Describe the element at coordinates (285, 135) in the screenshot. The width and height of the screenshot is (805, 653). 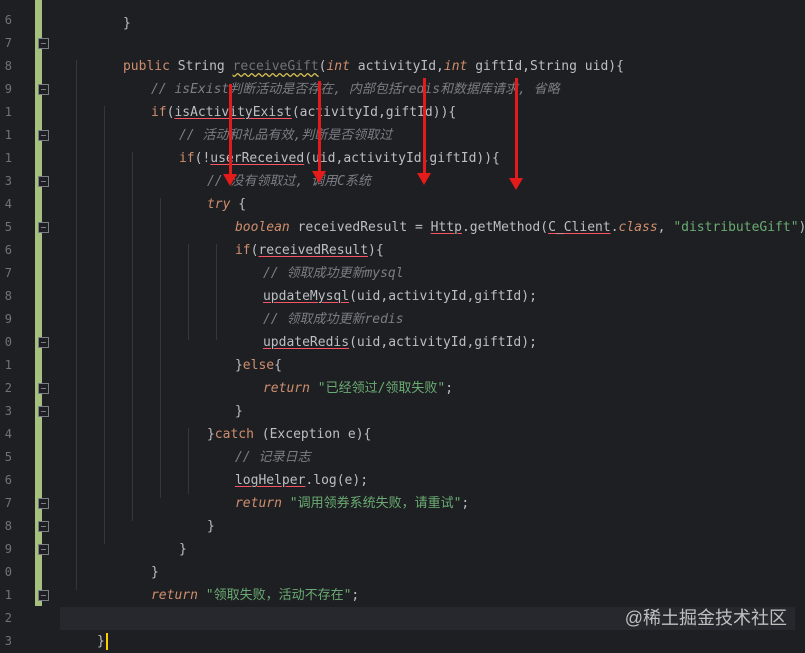
I see `code-line: // 活动和礼品有效,判断是否领取过` at that location.